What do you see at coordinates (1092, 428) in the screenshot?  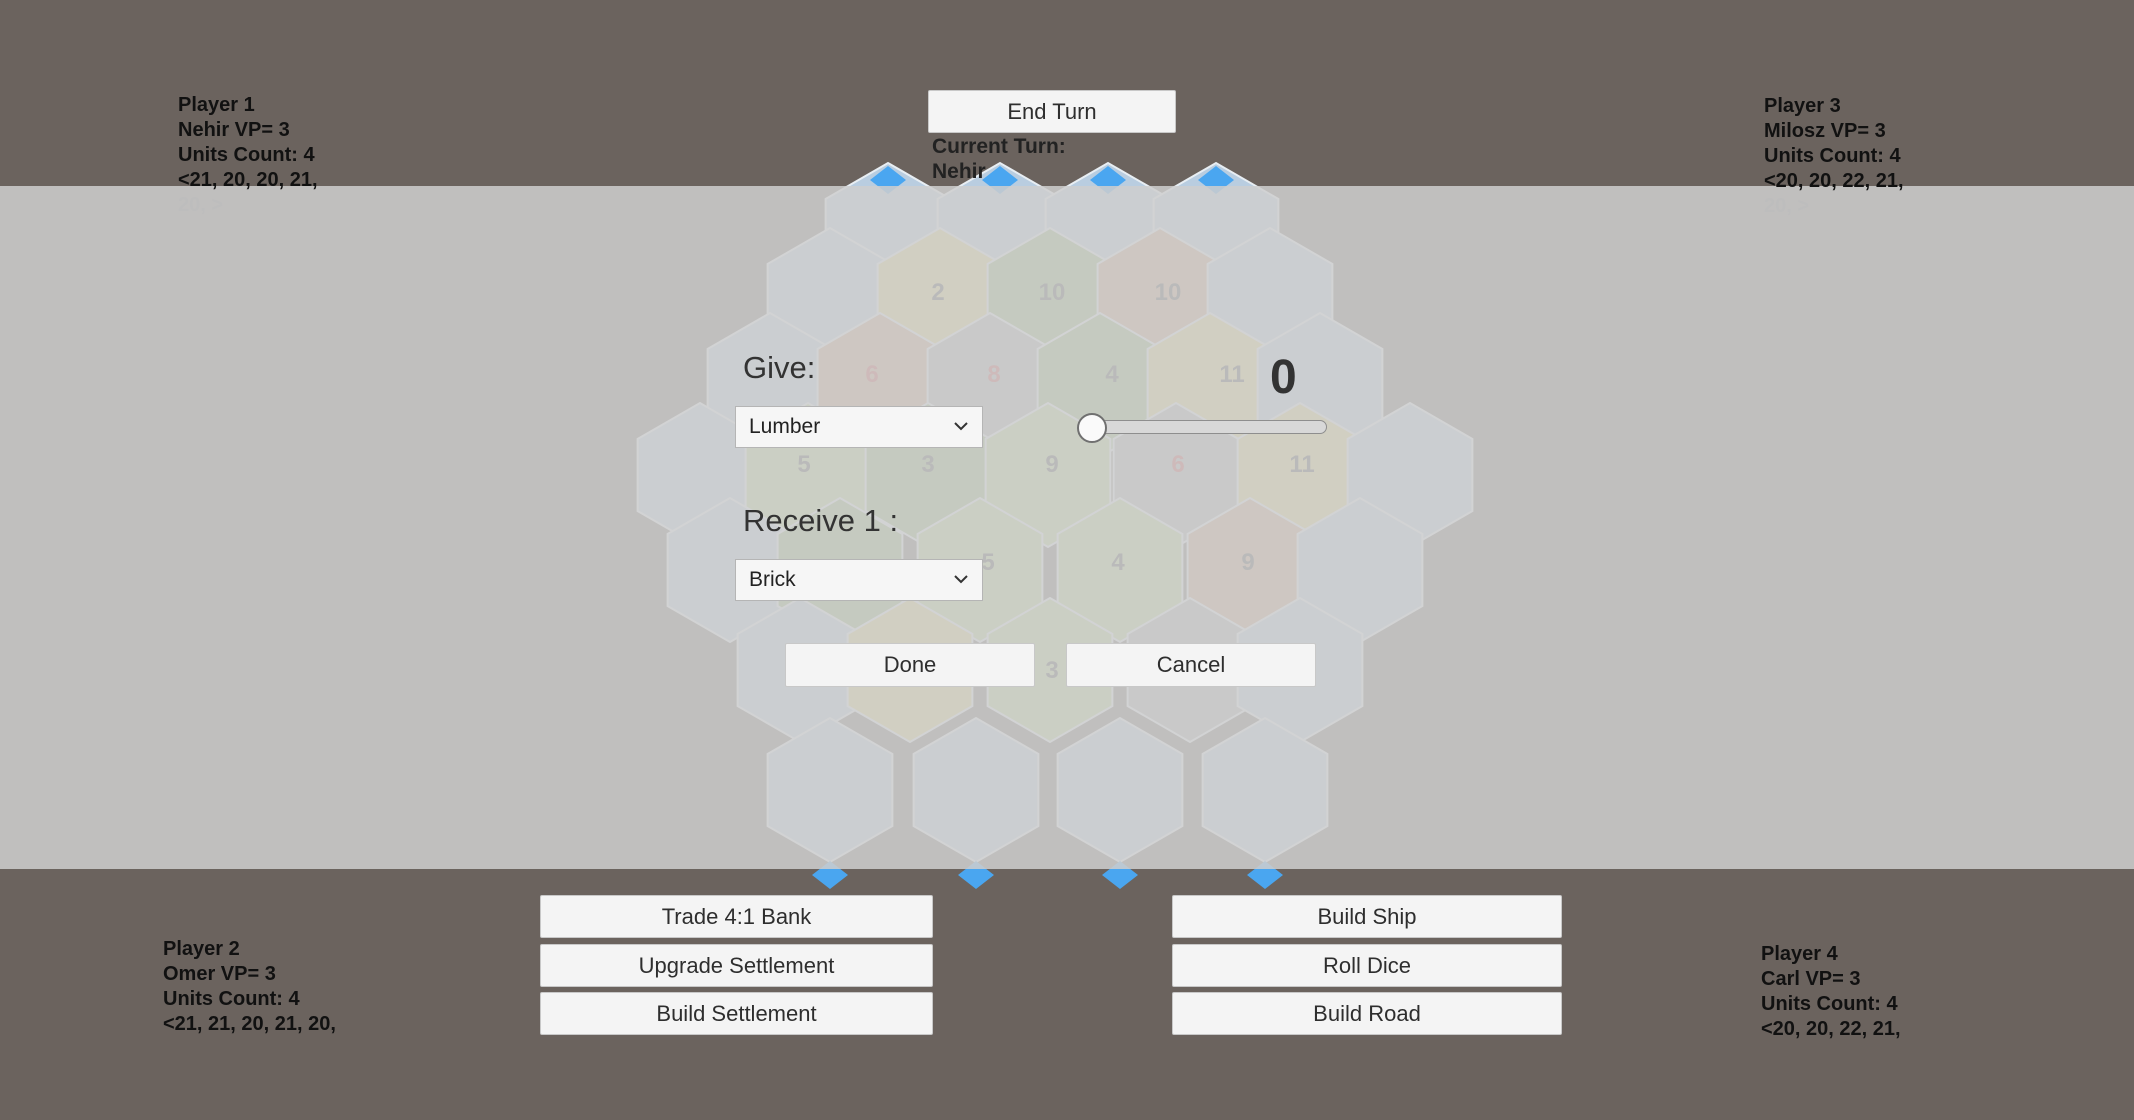 I see `amount-slider-handle` at bounding box center [1092, 428].